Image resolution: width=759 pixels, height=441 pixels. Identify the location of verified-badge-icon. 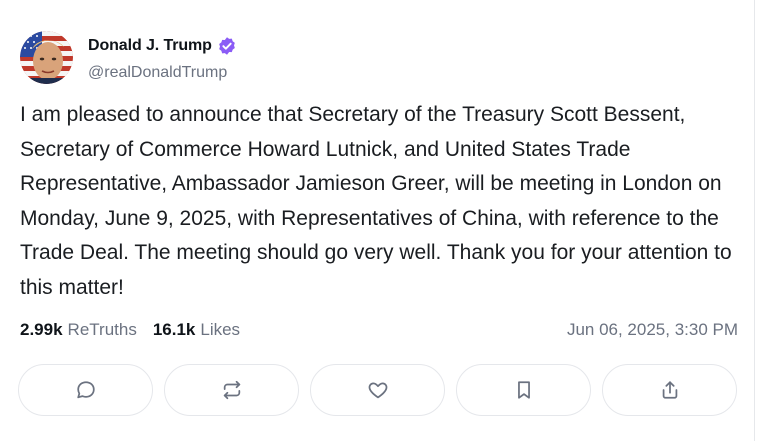
(227, 46).